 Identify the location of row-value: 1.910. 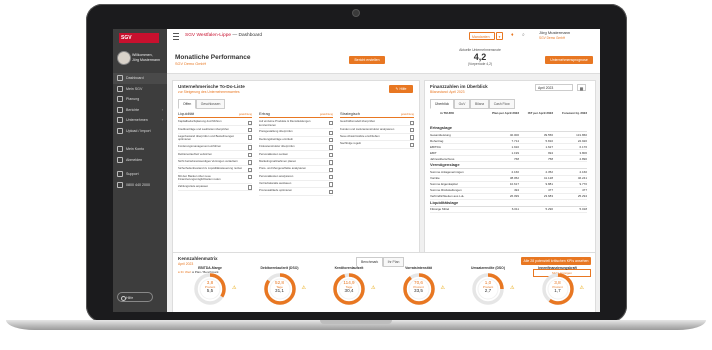
(515, 146).